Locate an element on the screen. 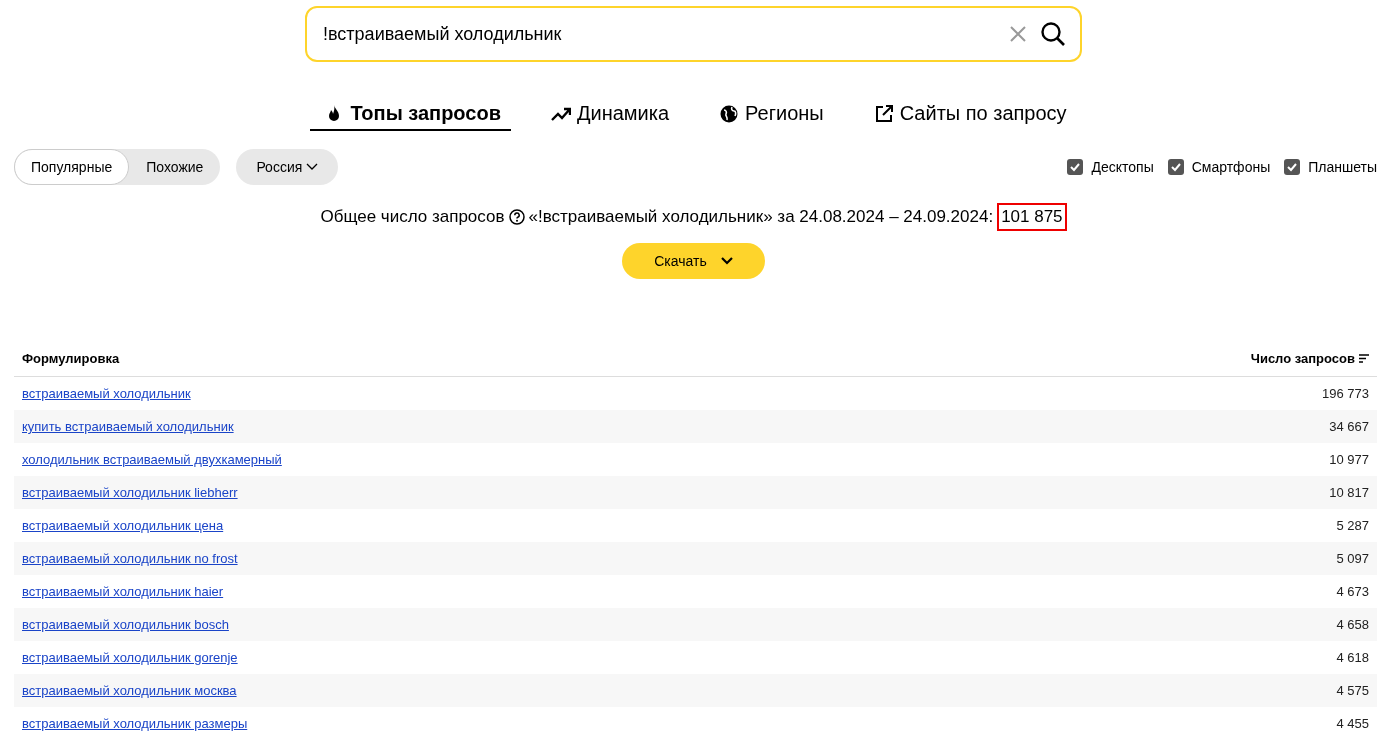 Image resolution: width=1387 pixels, height=738 pixels. checkbox-label: Планшеты is located at coordinates (1342, 167).